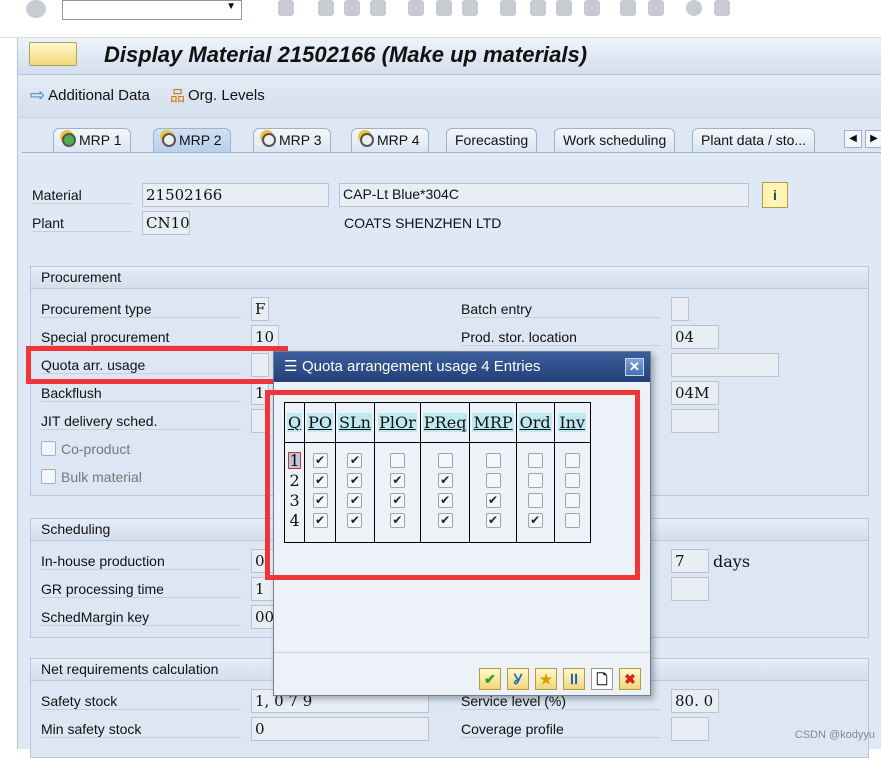 The width and height of the screenshot is (881, 758). What do you see at coordinates (260, 309) in the screenshot?
I see `procurement-type-field: F` at bounding box center [260, 309].